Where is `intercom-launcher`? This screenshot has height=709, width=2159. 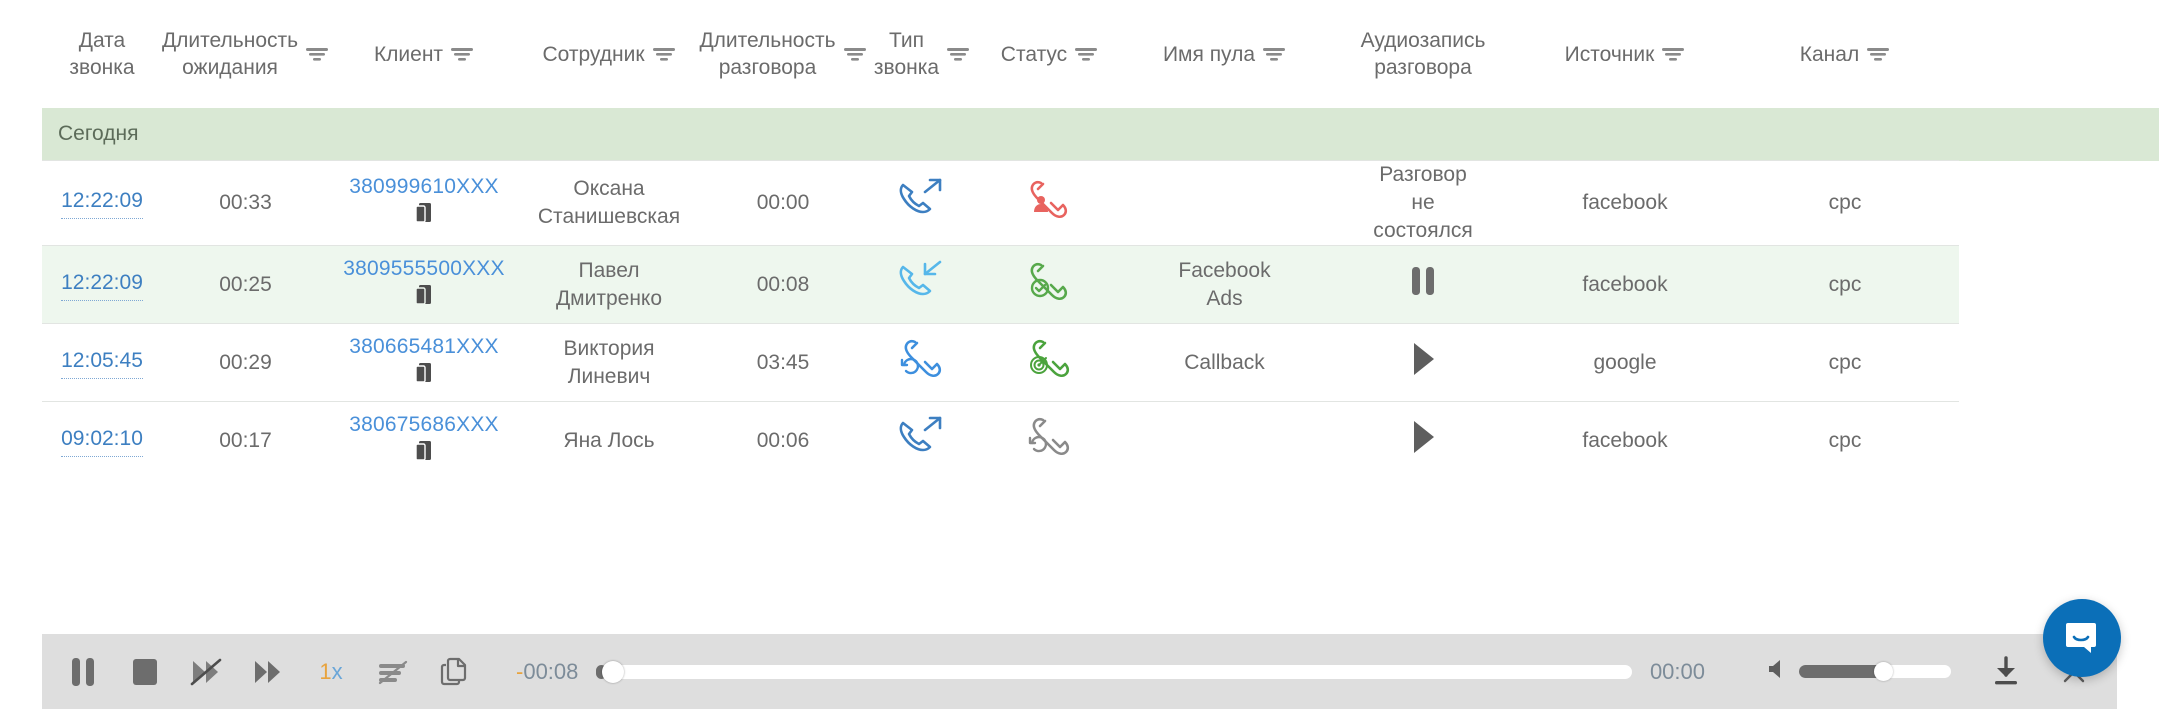 intercom-launcher is located at coordinates (2082, 638).